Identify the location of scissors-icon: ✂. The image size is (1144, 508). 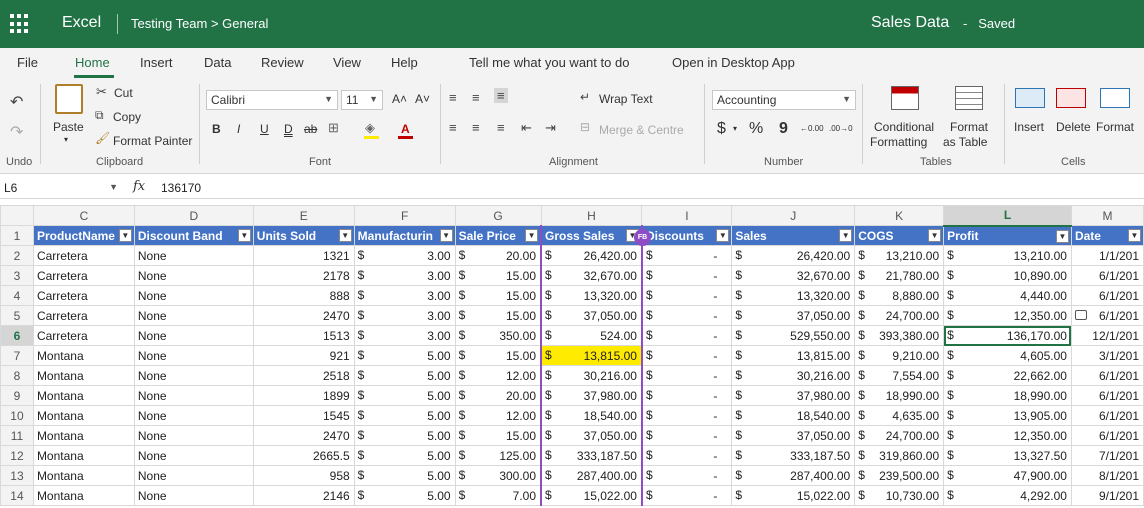
(101, 92).